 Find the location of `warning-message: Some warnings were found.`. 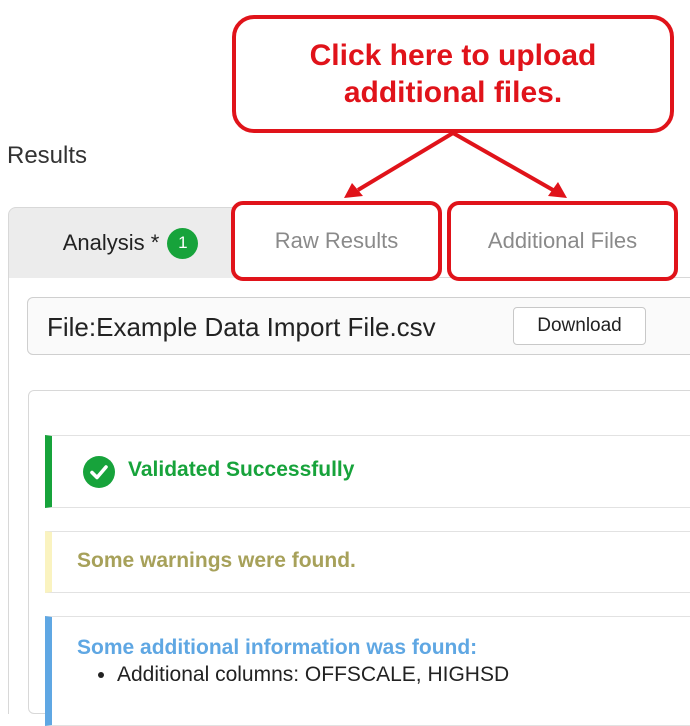

warning-message: Some warnings were found. is located at coordinates (216, 560).